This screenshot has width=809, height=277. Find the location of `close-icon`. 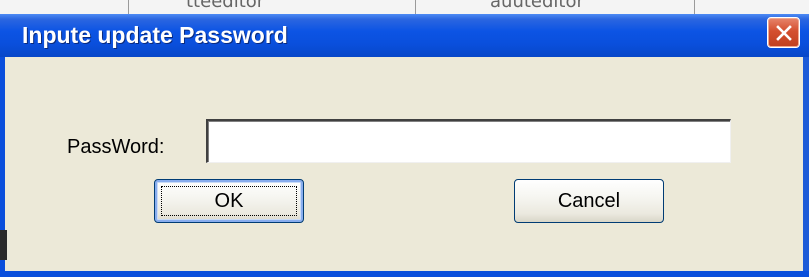

close-icon is located at coordinates (784, 33).